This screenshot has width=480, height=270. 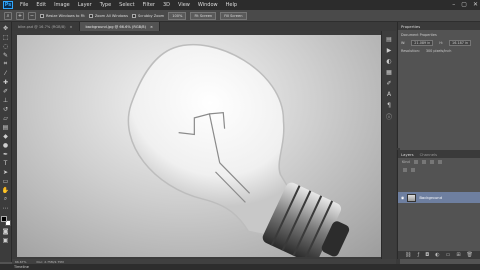 What do you see at coordinates (448, 255) in the screenshot?
I see `folder-icon: ▭` at bounding box center [448, 255].